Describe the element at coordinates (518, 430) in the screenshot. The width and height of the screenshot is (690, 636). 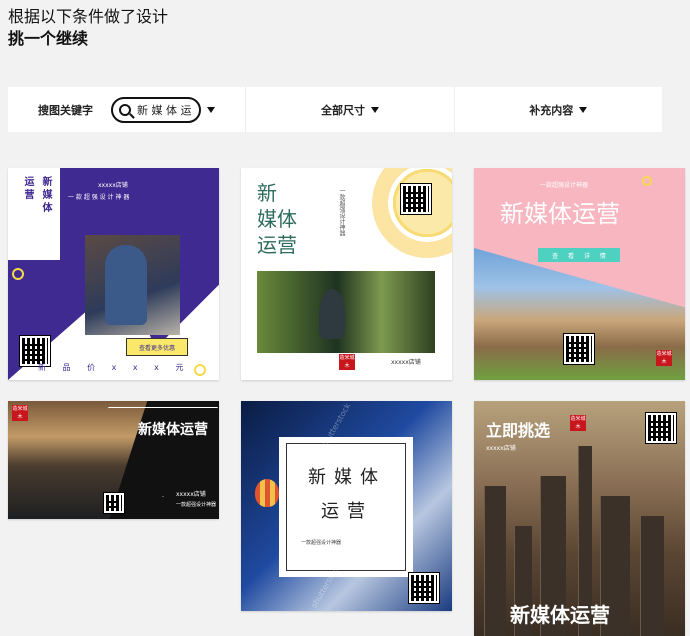
I see `card-title: 立即挑选` at that location.